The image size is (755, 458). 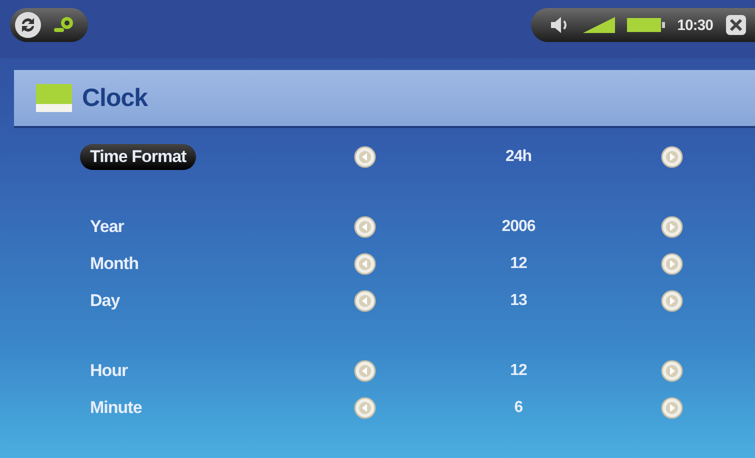 I want to click on setting-label: Minute, so click(x=116, y=407).